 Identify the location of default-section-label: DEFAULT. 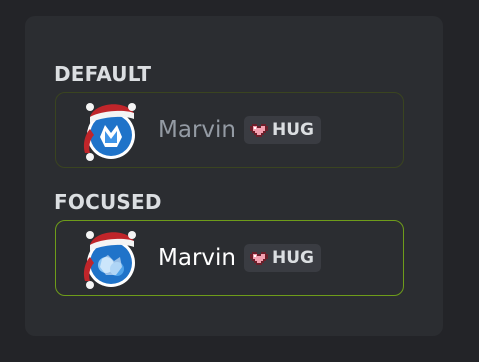
(103, 74).